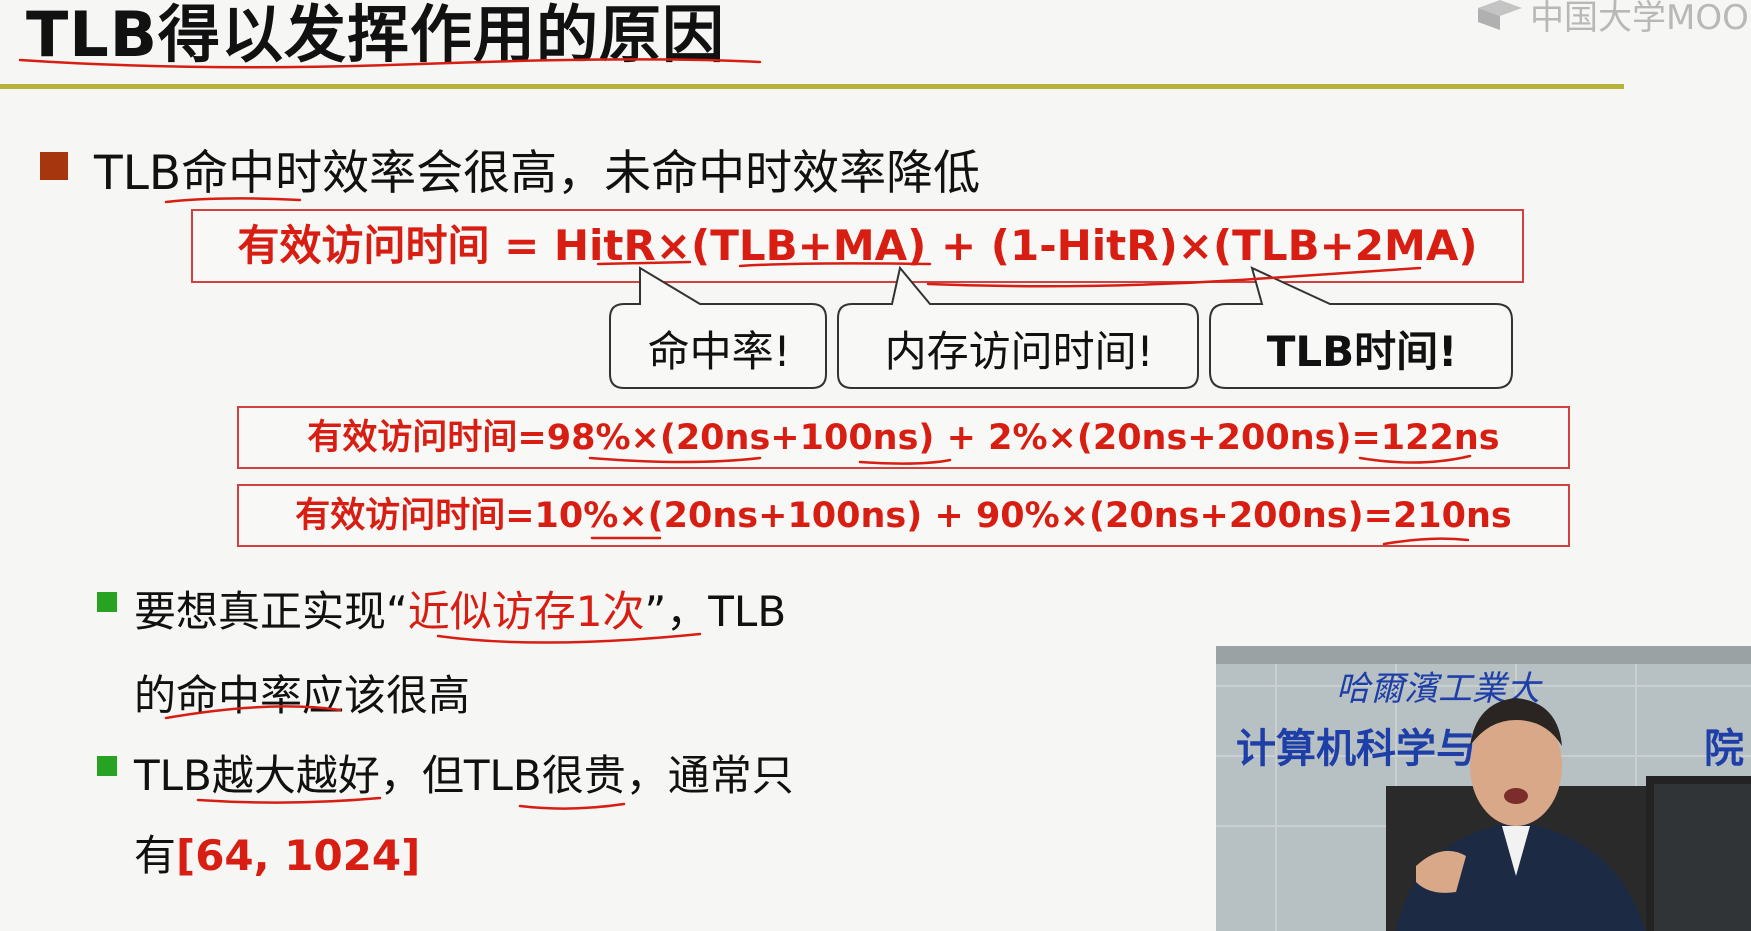 This screenshot has height=931, width=1751. What do you see at coordinates (719, 351) in the screenshot?
I see `callout-hit-rate: 命中率!` at bounding box center [719, 351].